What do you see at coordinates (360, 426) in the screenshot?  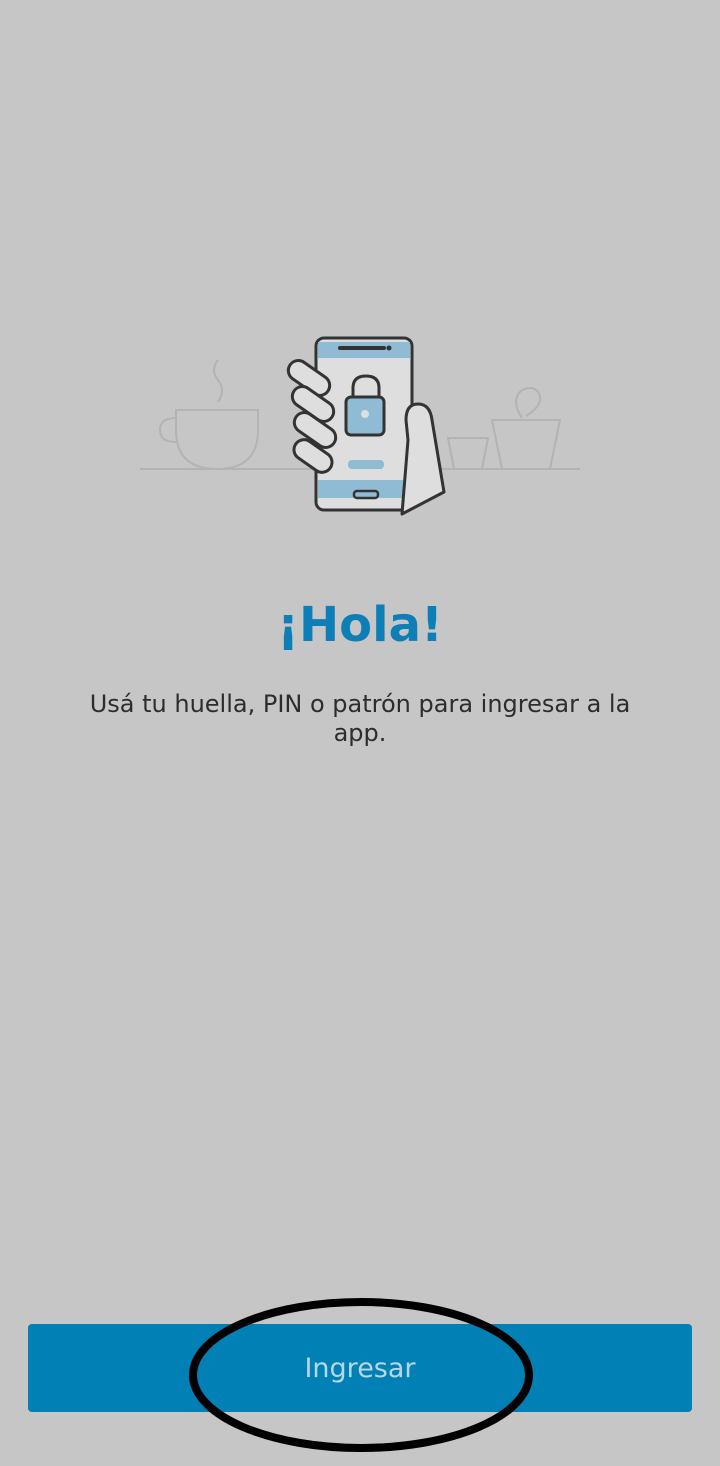 I see `phone-lock-illustration` at bounding box center [360, 426].